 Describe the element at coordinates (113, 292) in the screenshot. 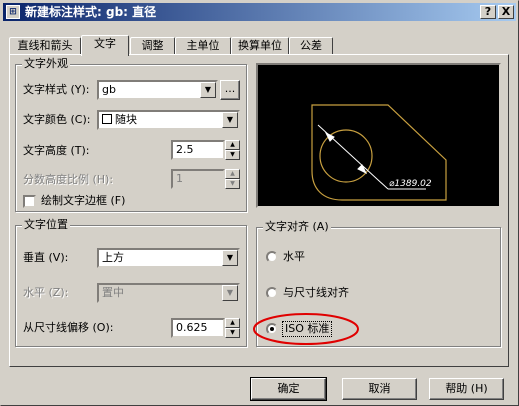

I see `horizontal-value: 置中` at that location.